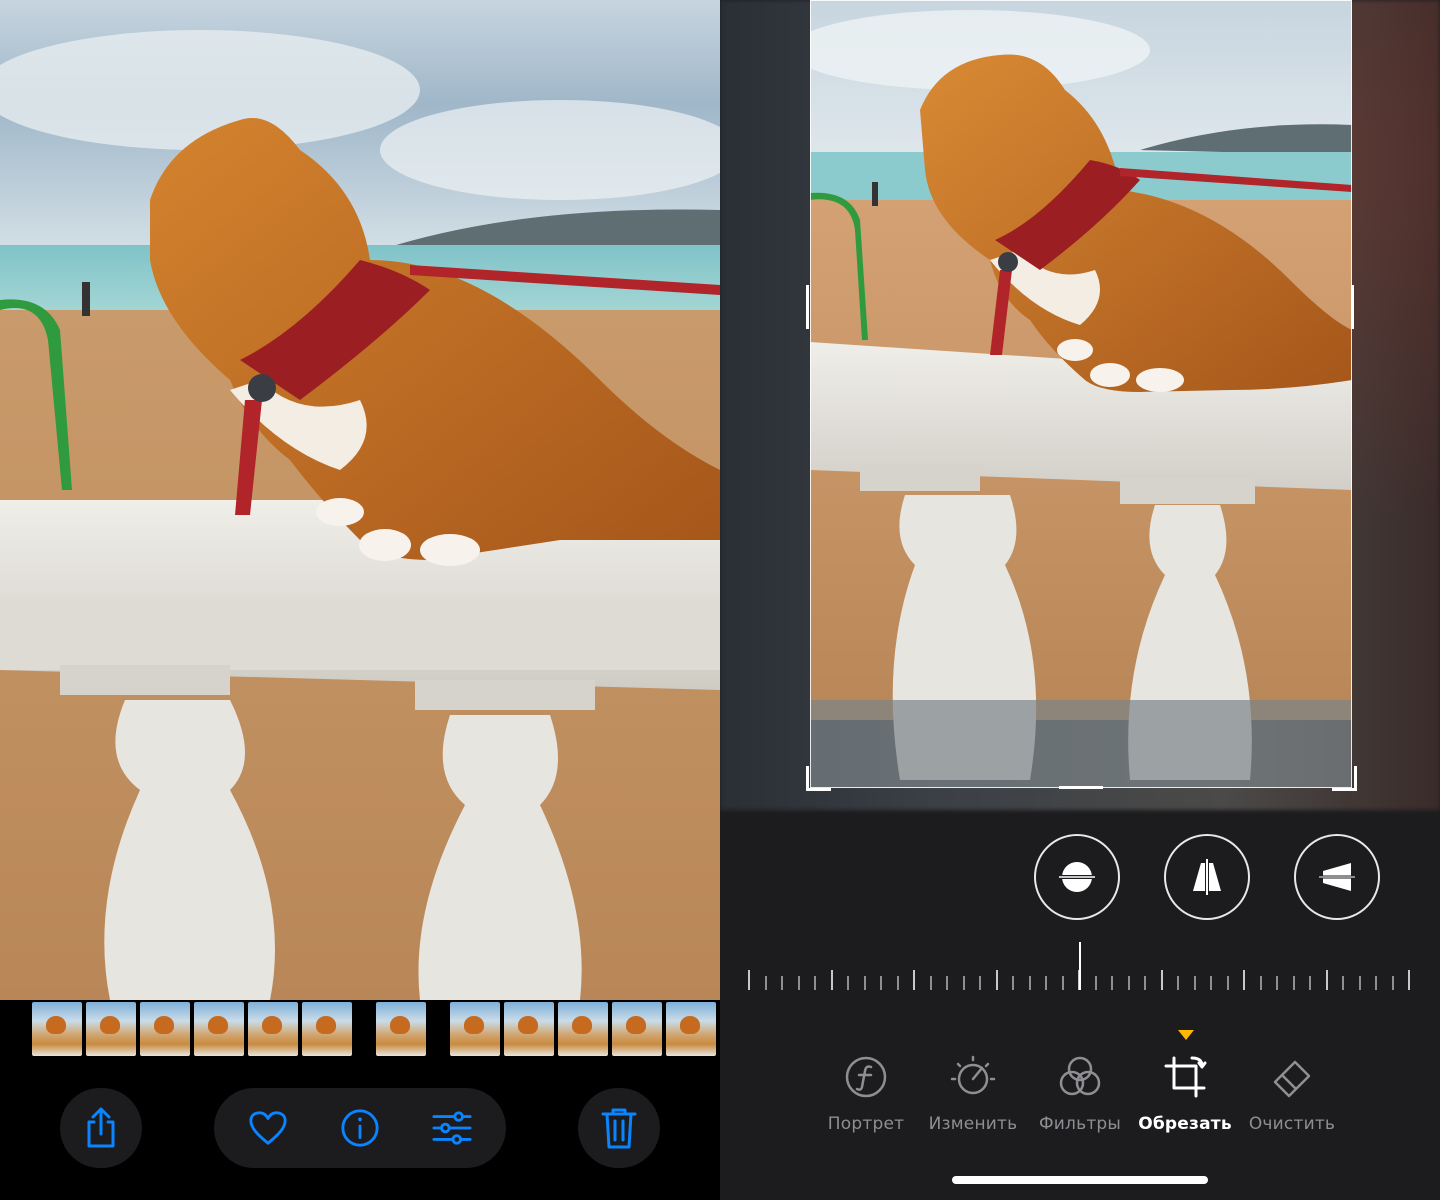 The height and width of the screenshot is (1200, 1440). What do you see at coordinates (973, 1124) in the screenshot?
I see `tool-label: Изменить` at bounding box center [973, 1124].